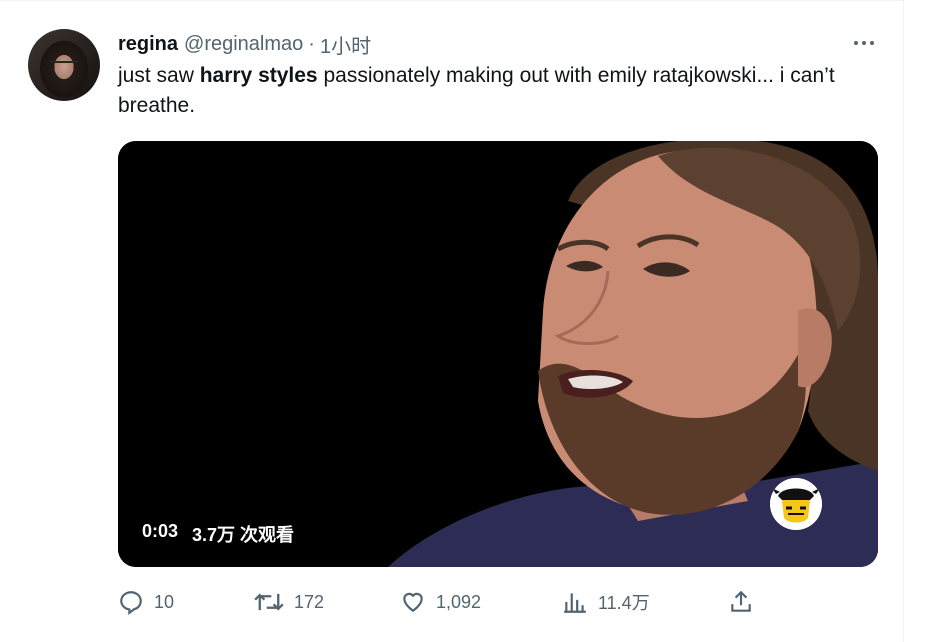 The width and height of the screenshot is (944, 642). Describe the element at coordinates (258, 75) in the screenshot. I see `tweet-text-bold: harry styles` at that location.